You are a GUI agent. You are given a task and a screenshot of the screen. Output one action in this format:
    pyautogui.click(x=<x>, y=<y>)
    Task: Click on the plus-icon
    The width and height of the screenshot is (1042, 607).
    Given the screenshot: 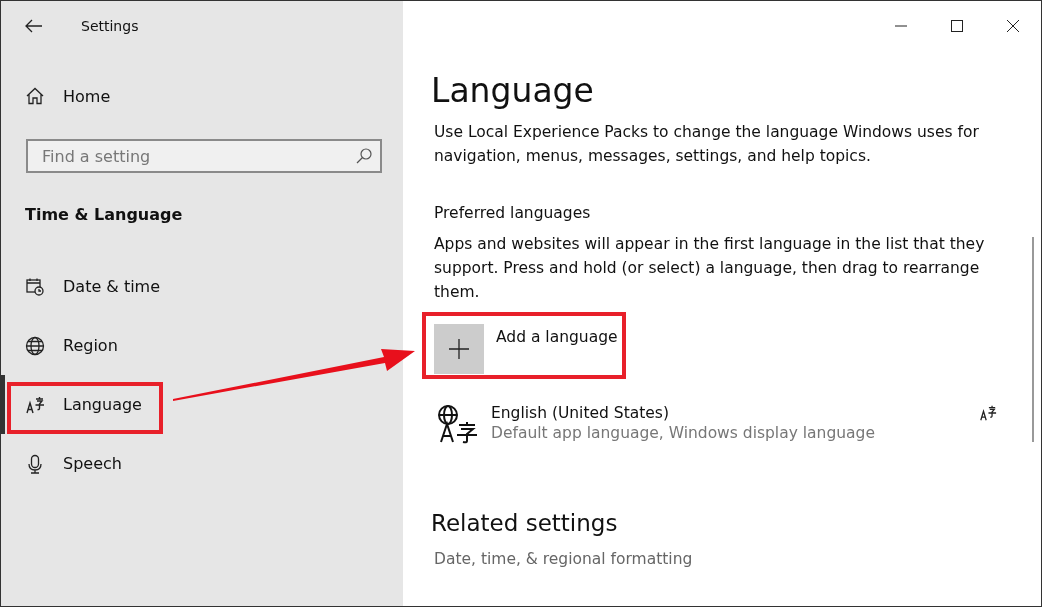 What is the action you would take?
    pyautogui.click(x=459, y=349)
    